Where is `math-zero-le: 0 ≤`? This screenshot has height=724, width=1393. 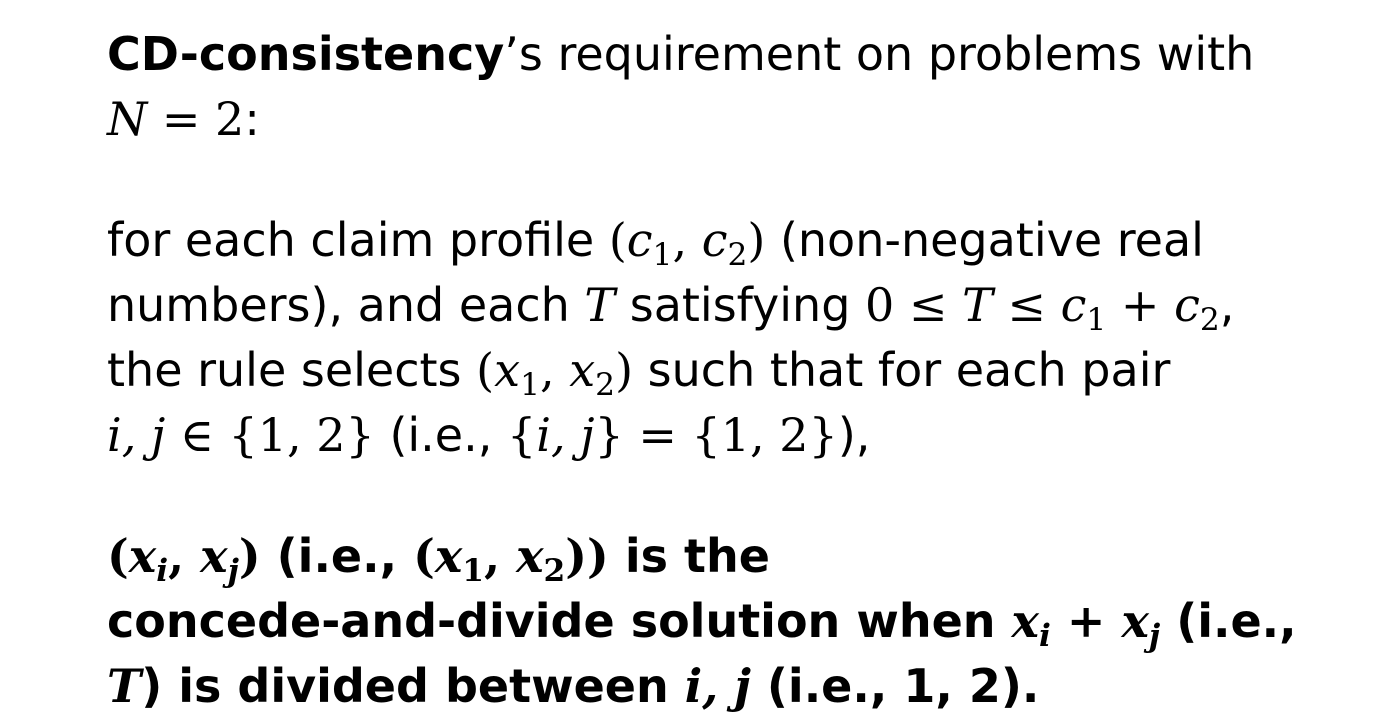 math-zero-le: 0 ≤ is located at coordinates (914, 305).